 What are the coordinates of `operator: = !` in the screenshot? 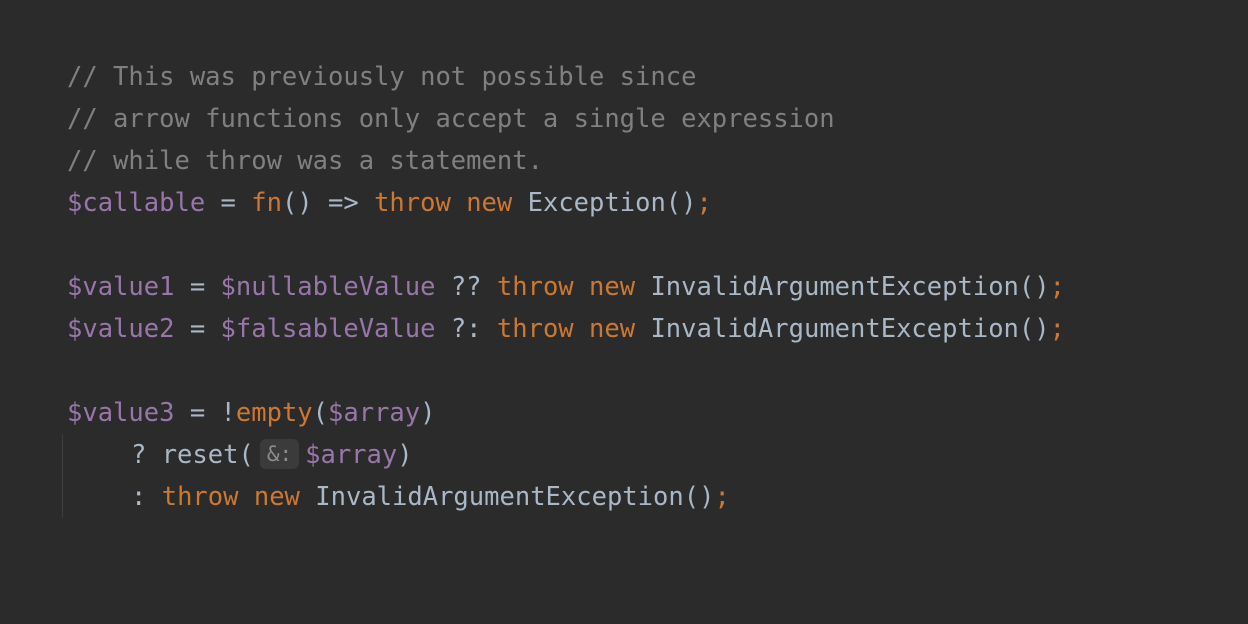 It's located at (205, 413).